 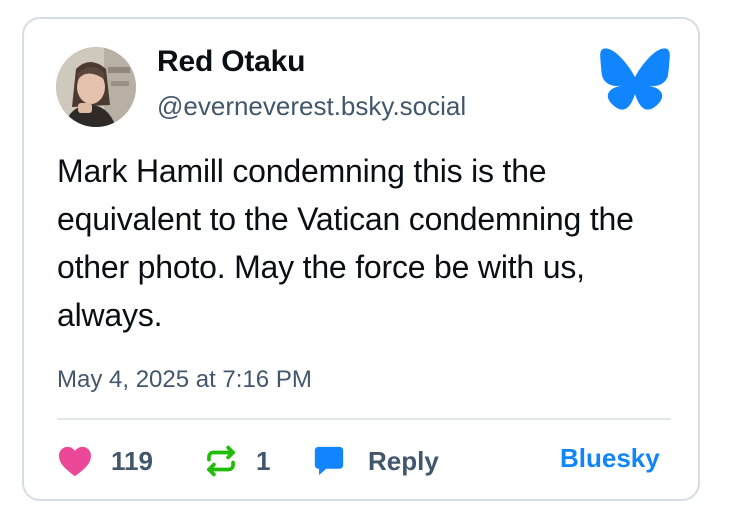 I want to click on author-display-name: Red Otaku, so click(x=231, y=62).